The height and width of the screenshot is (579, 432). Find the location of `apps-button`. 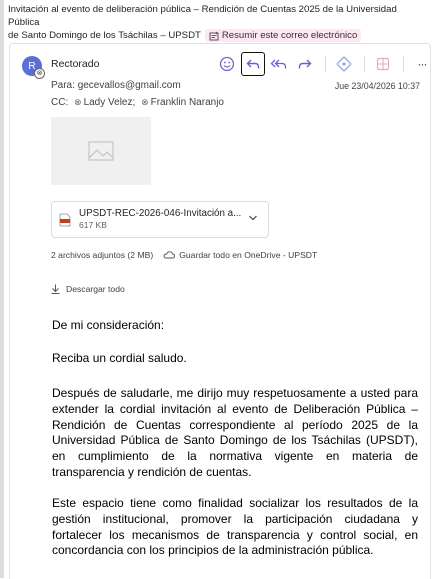

apps-button is located at coordinates (383, 64).